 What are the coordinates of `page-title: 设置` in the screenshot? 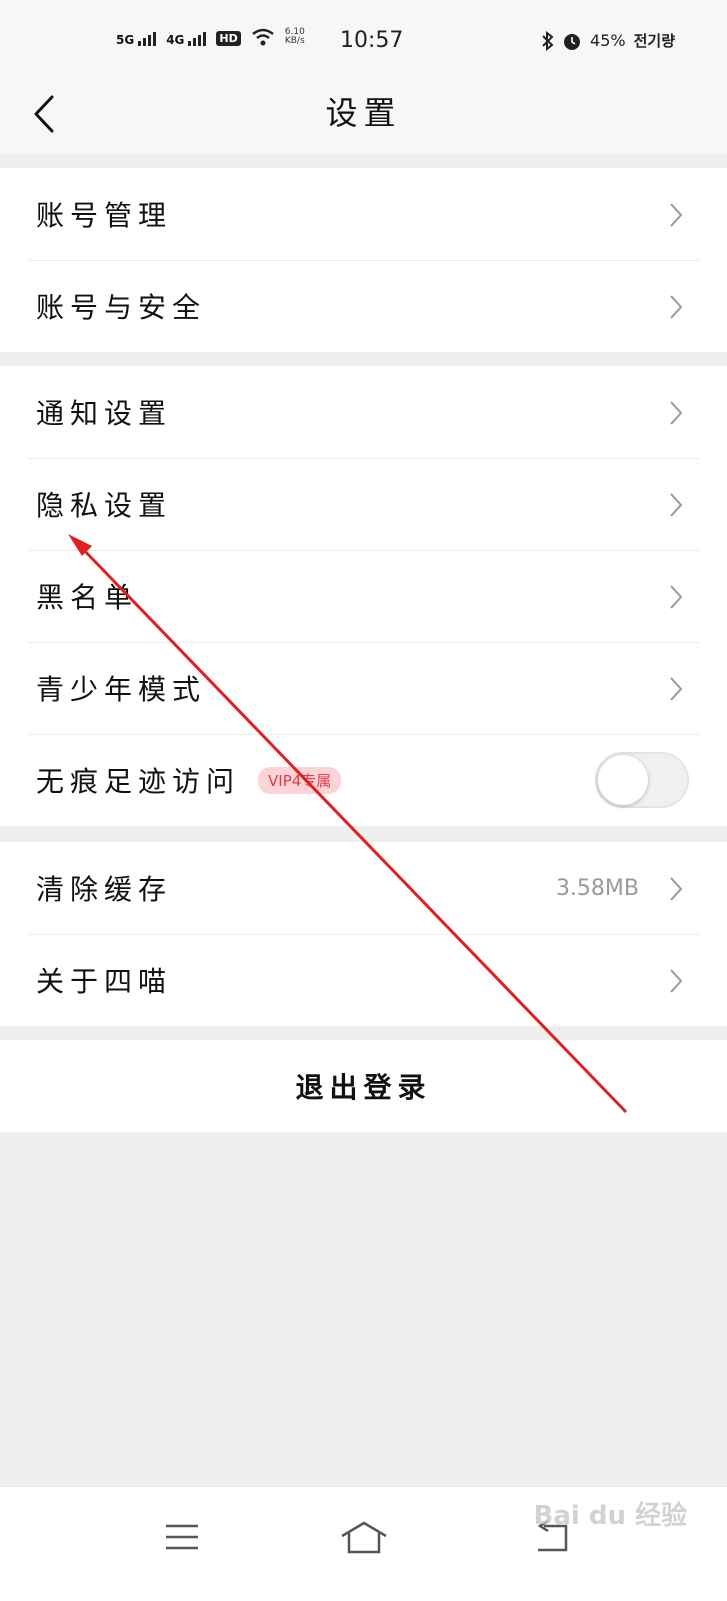 It's located at (363, 113).